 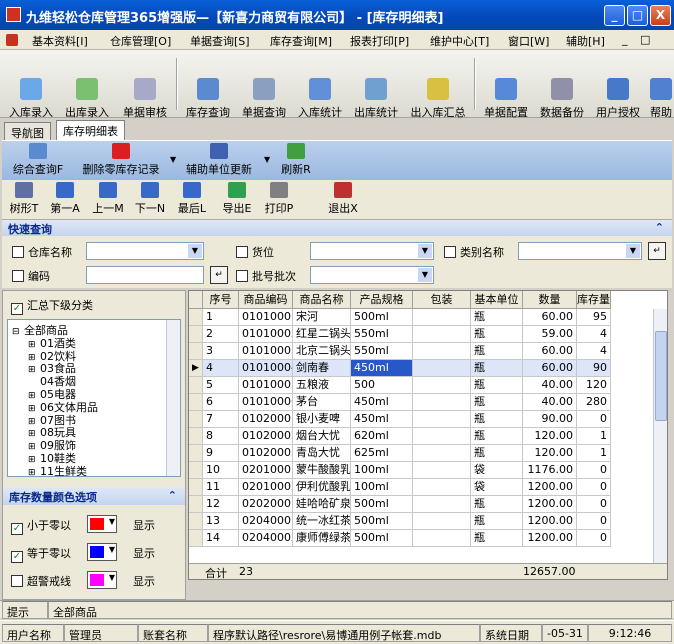 I want to click on collapse-icon: ⌃, so click(x=172, y=495).